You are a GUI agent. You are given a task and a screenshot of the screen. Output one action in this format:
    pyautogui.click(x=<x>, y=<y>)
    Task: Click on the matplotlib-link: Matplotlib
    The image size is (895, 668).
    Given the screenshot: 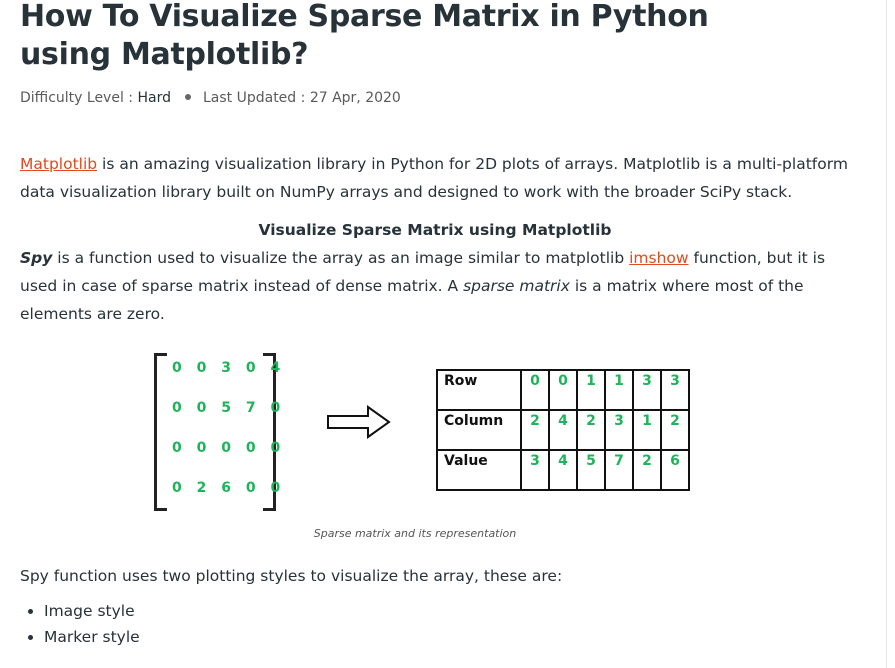 What is the action you would take?
    pyautogui.click(x=58, y=164)
    